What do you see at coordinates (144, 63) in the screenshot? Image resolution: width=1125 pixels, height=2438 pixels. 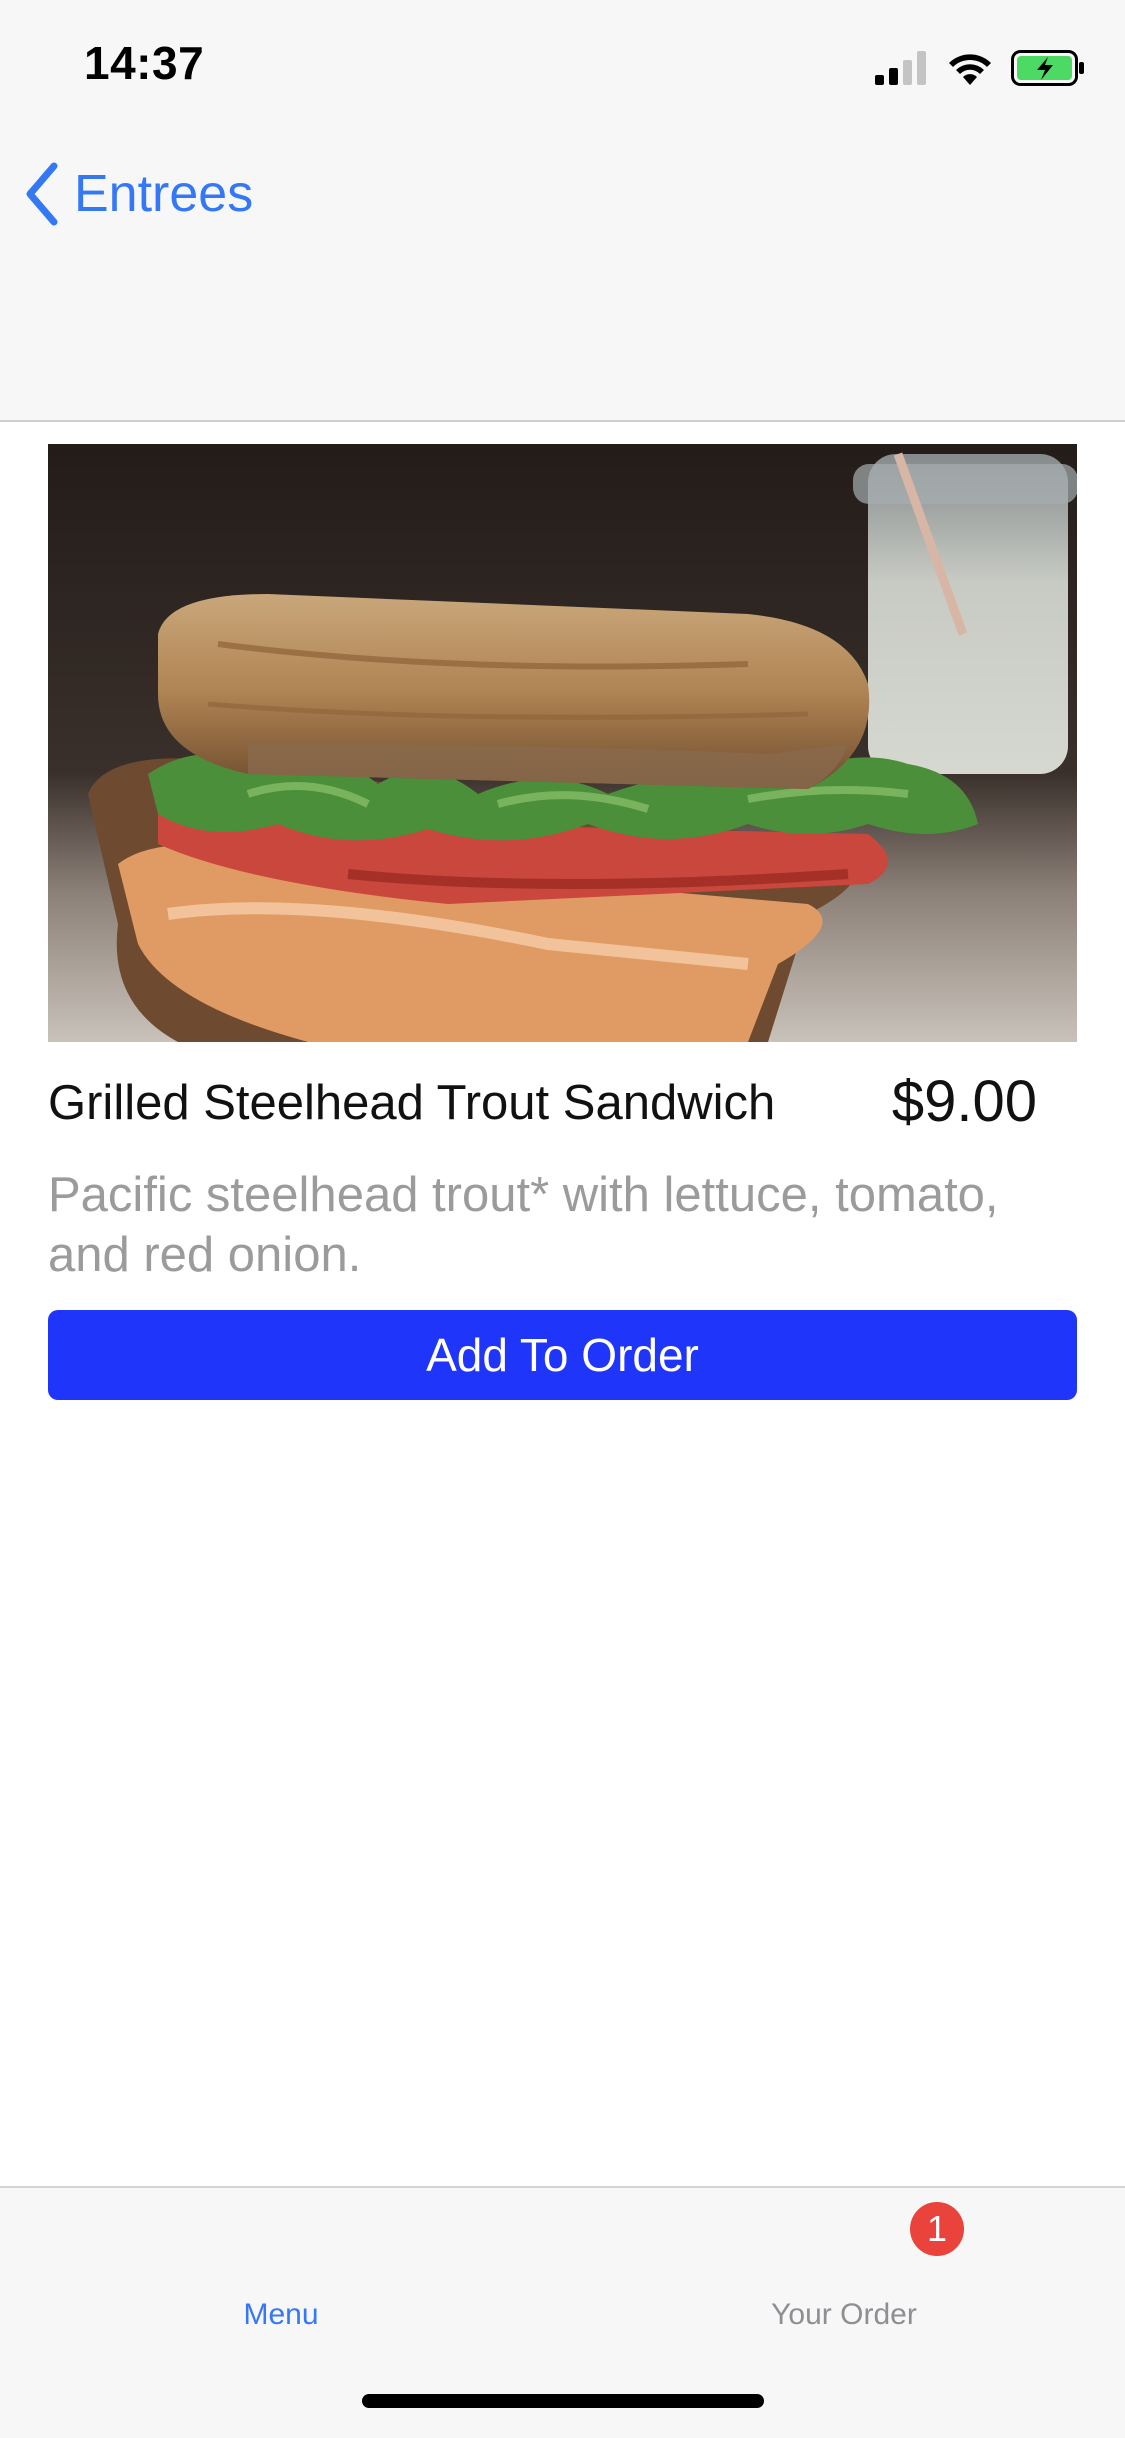 I see `status-time: 14:37` at bounding box center [144, 63].